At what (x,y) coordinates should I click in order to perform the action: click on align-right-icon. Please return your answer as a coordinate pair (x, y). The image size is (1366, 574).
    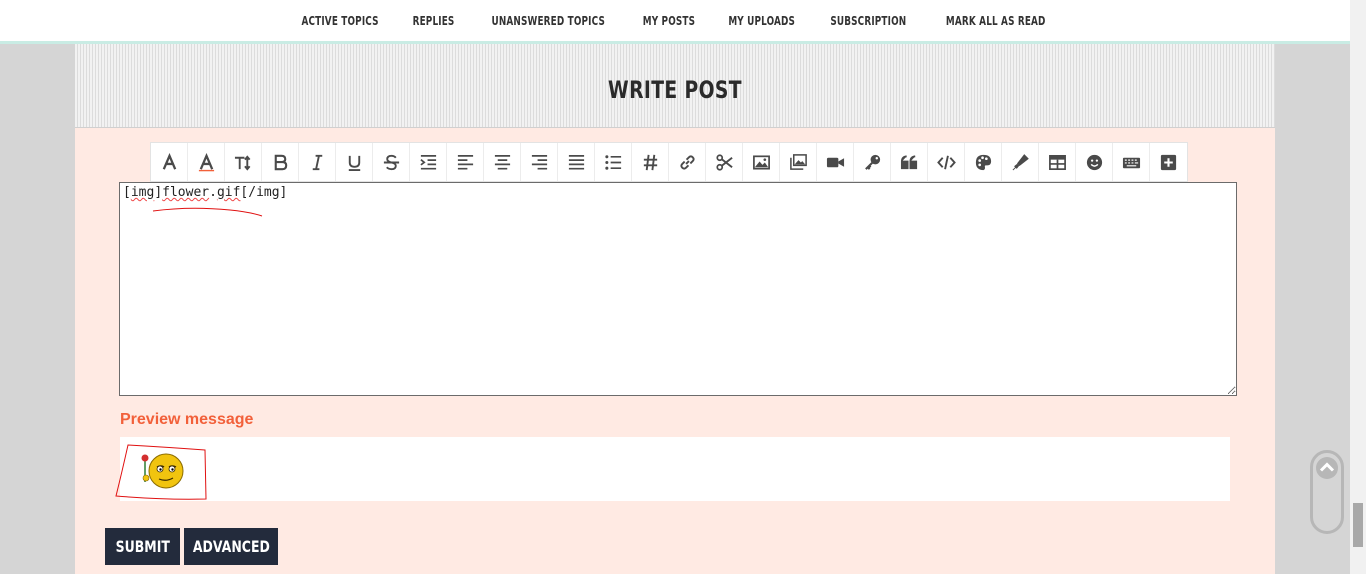
    Looking at the image, I should click on (539, 162).